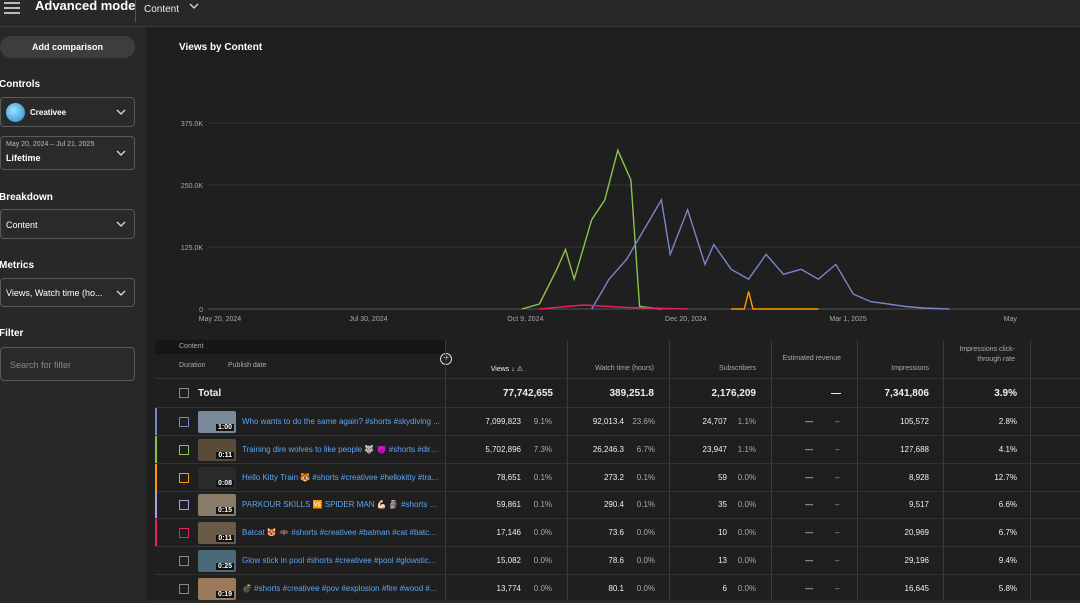  What do you see at coordinates (48, 112) in the screenshot?
I see `channel-name: Creativee` at bounding box center [48, 112].